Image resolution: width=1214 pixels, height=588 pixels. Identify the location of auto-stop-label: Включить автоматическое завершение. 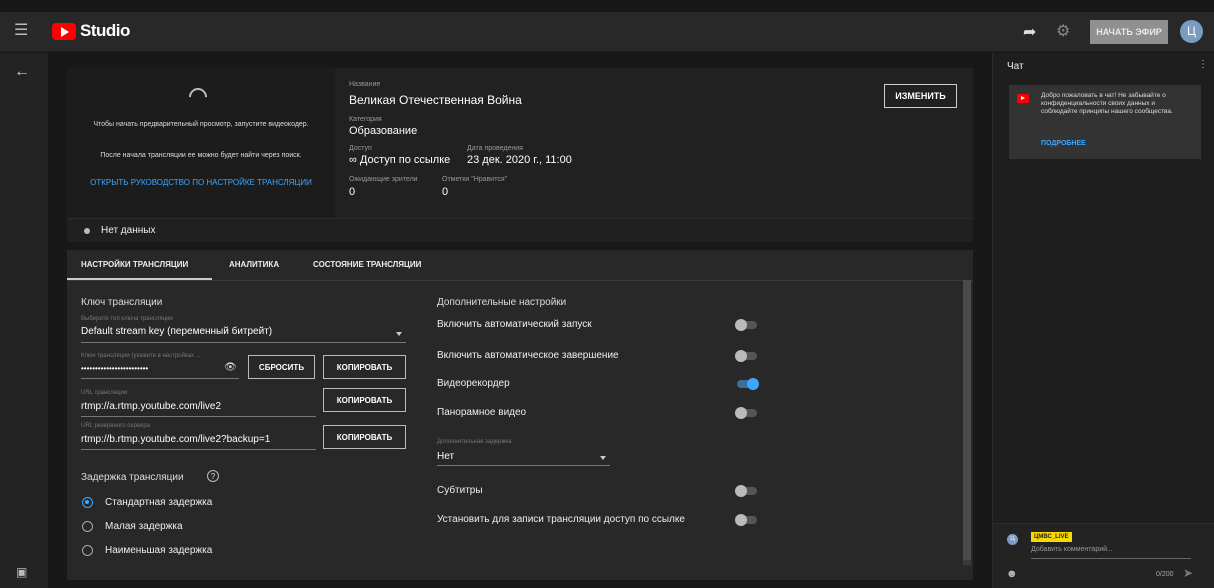
(528, 355).